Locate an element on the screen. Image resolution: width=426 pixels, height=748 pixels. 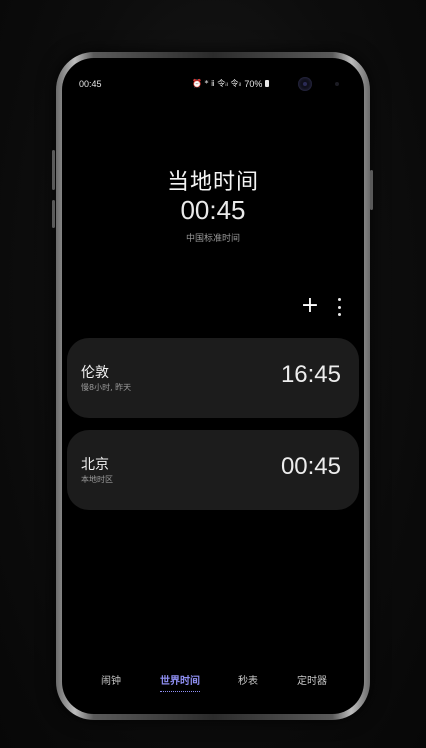
power-button is located at coordinates (371, 190).